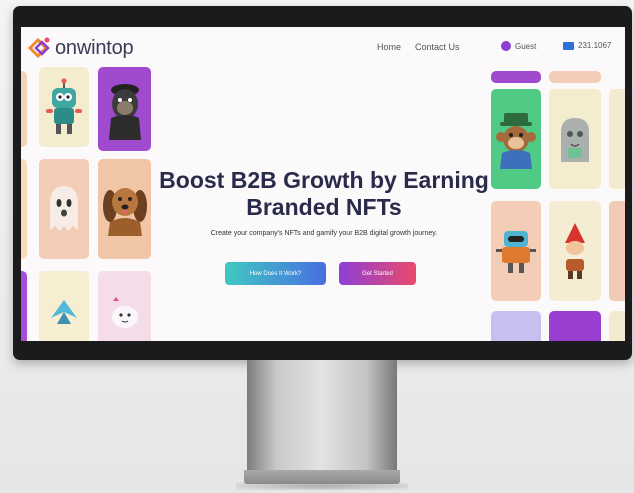  I want to click on gnome-nft-card, so click(575, 251).